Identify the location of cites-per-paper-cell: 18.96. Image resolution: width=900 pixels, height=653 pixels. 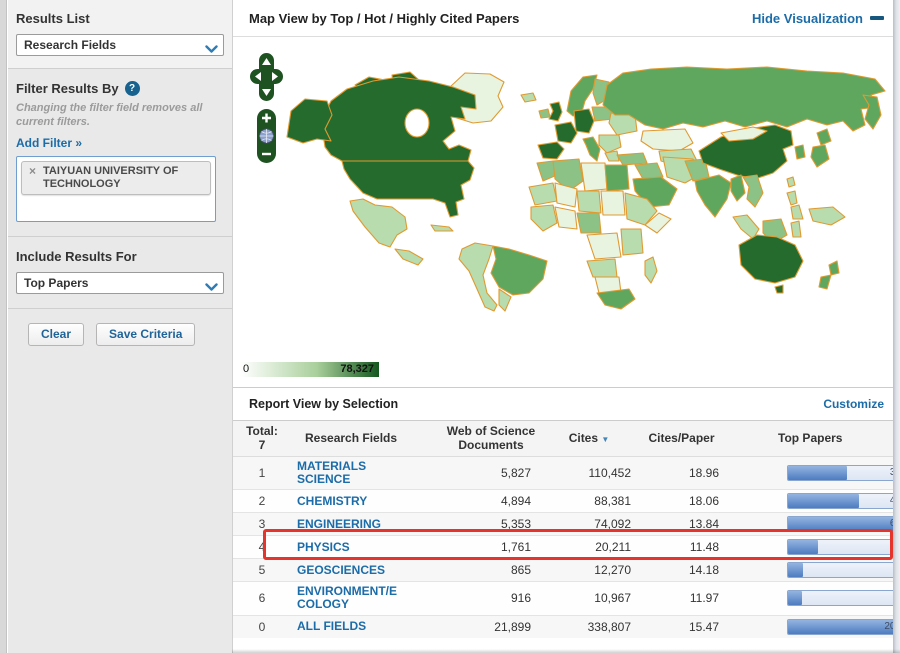
(681, 472).